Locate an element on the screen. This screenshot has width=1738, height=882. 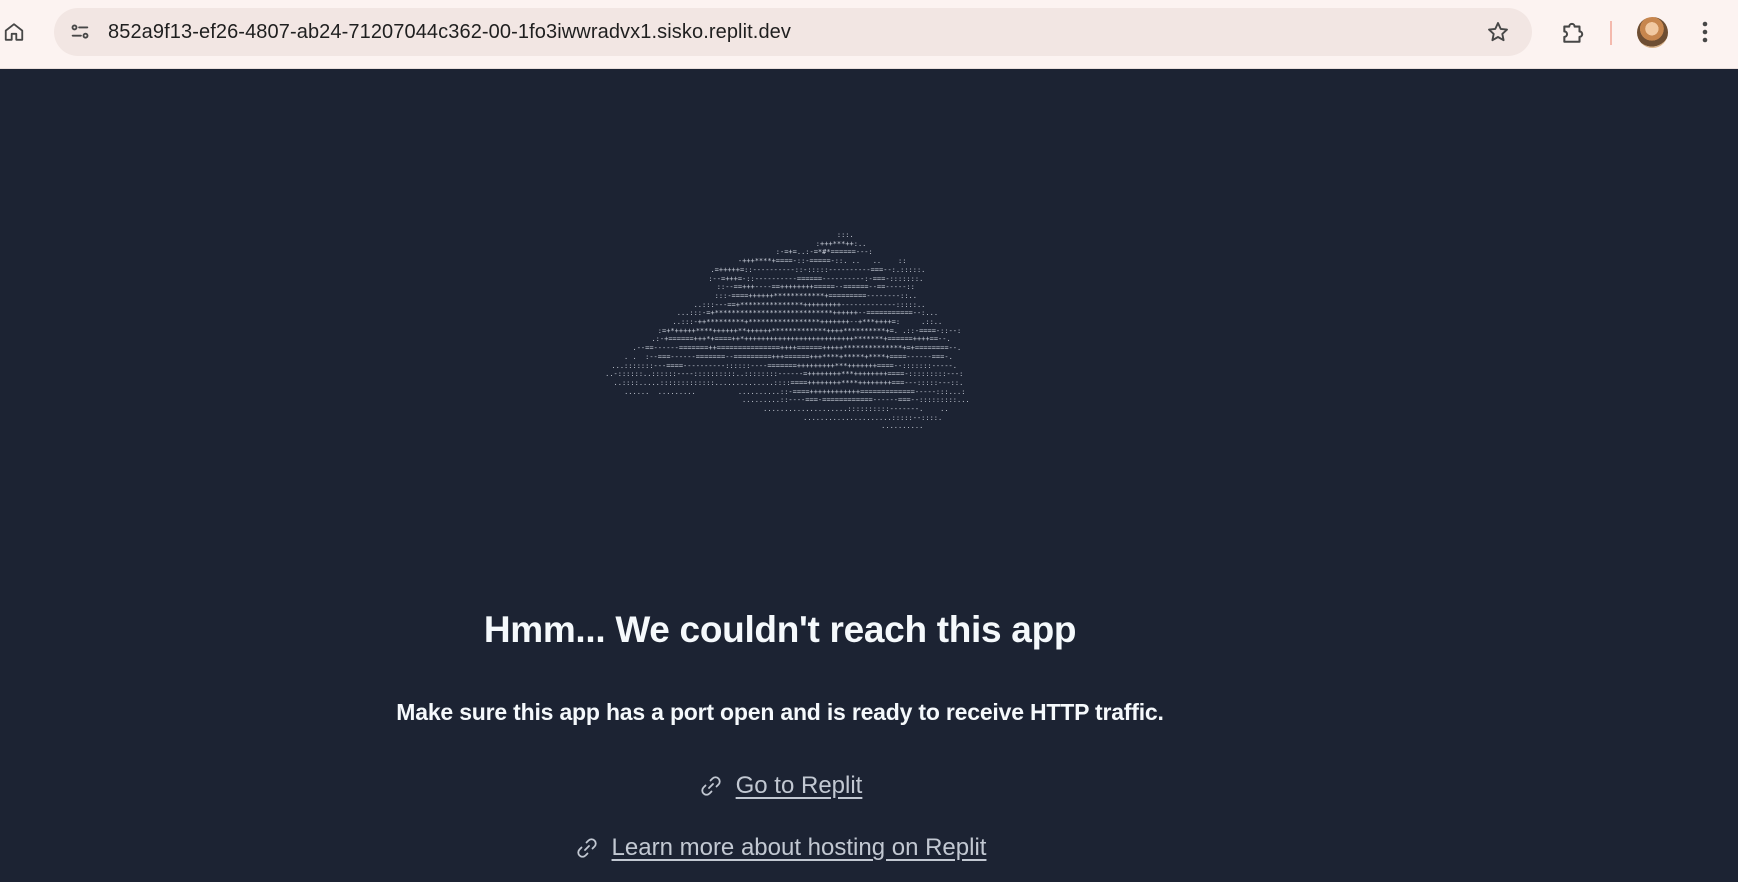
browser-menu-button is located at coordinates (1705, 32).